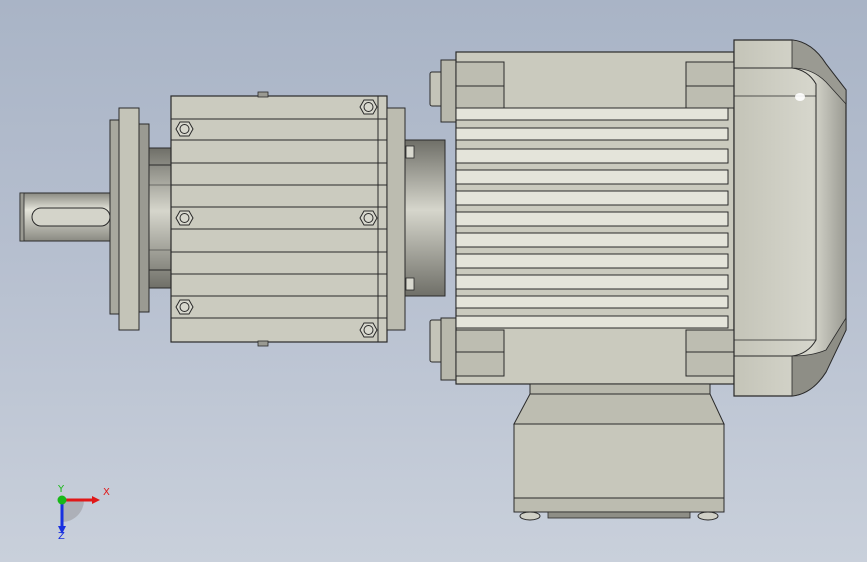 The width and height of the screenshot is (867, 562). I want to click on y-axis-dot, so click(62, 500).